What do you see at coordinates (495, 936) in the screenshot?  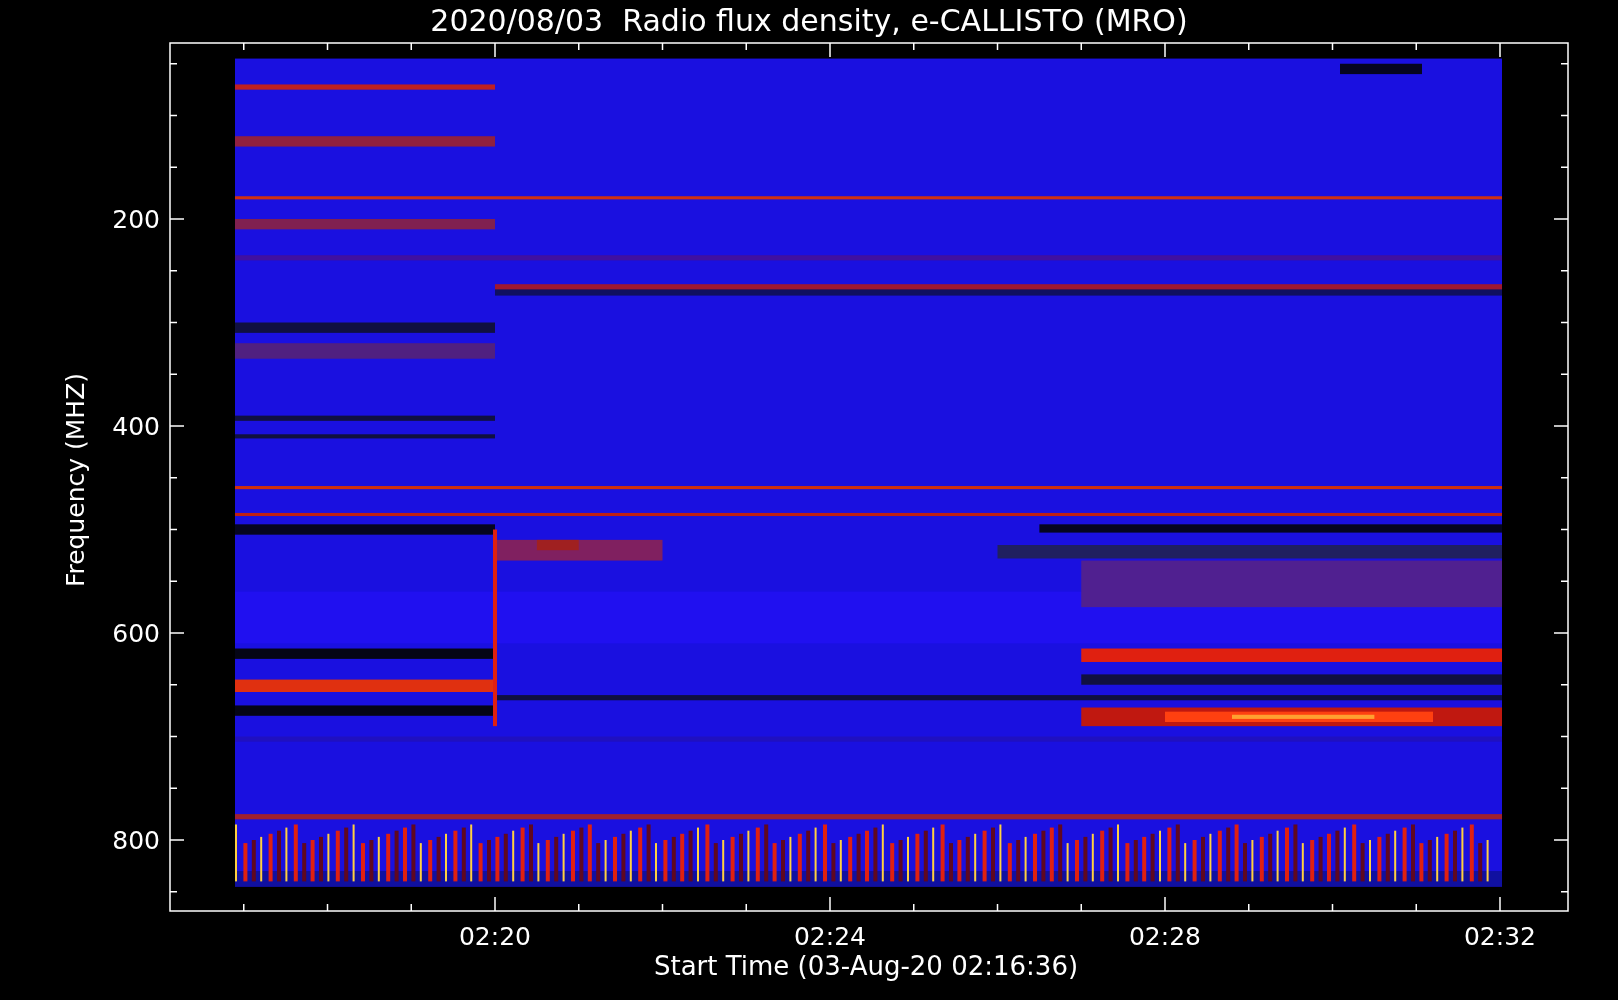 I see `x-tick-label: 02:20` at bounding box center [495, 936].